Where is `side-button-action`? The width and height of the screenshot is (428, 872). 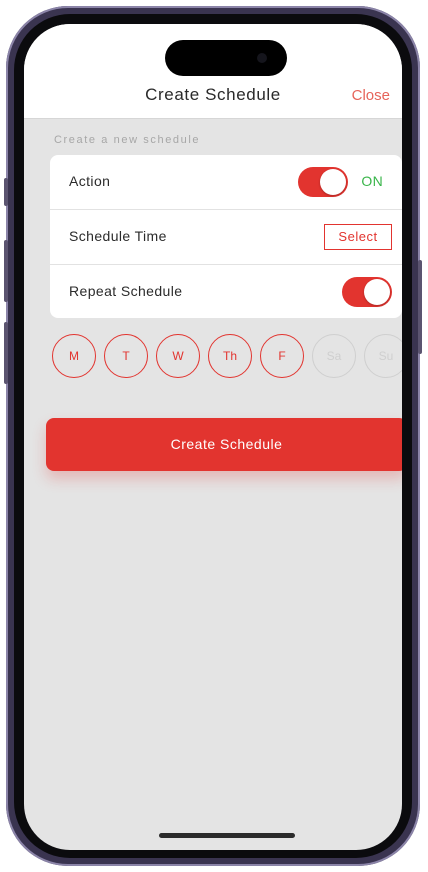
side-button-action is located at coordinates (6, 192).